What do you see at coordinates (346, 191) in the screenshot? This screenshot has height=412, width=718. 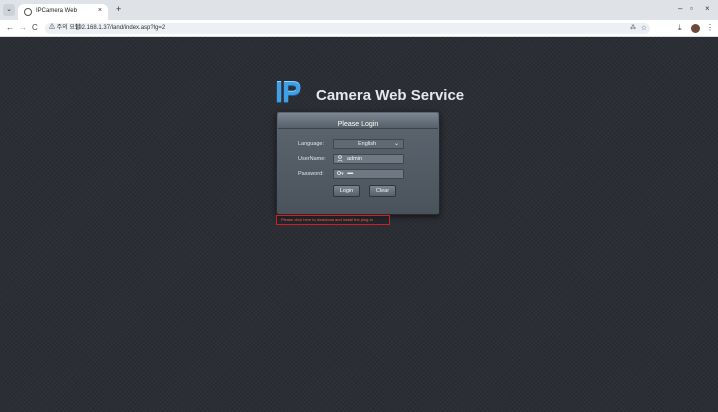 I see `login-button: Login` at bounding box center [346, 191].